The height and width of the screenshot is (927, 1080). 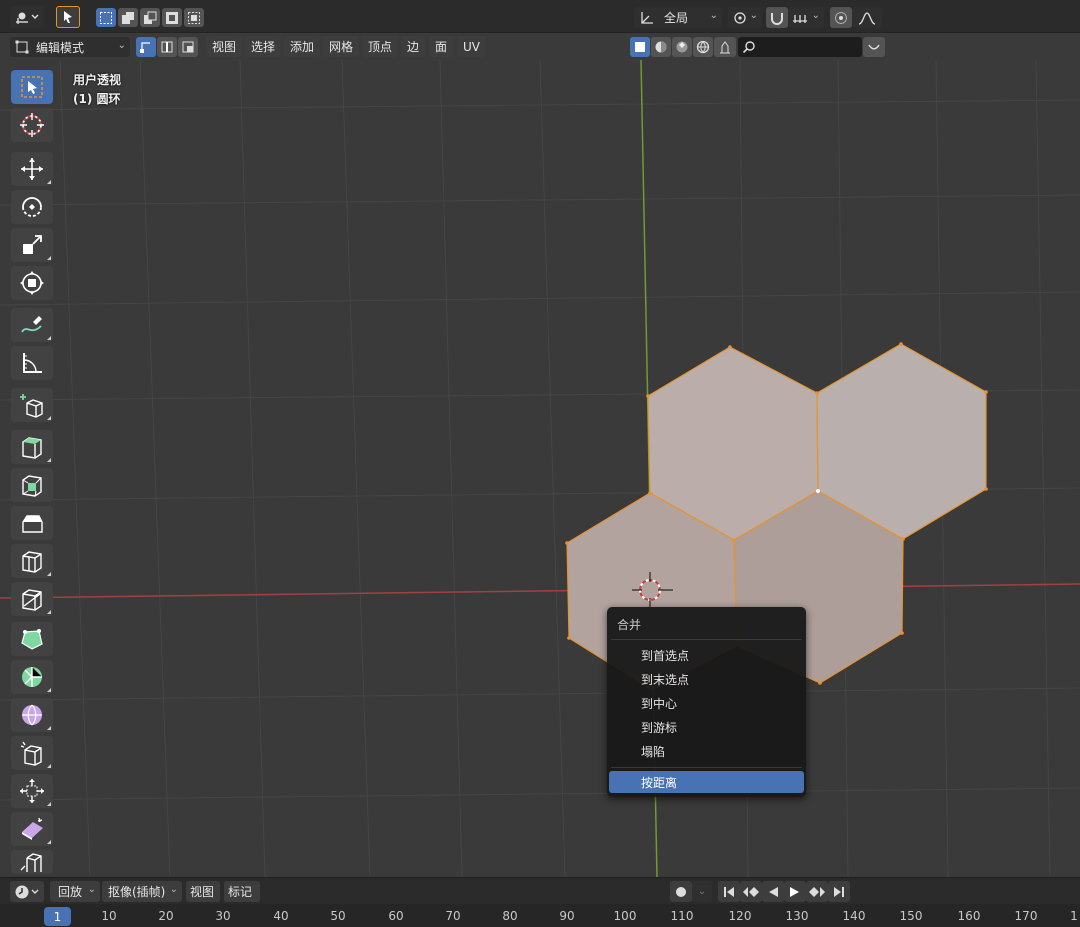 What do you see at coordinates (795, 891) in the screenshot?
I see `play-button` at bounding box center [795, 891].